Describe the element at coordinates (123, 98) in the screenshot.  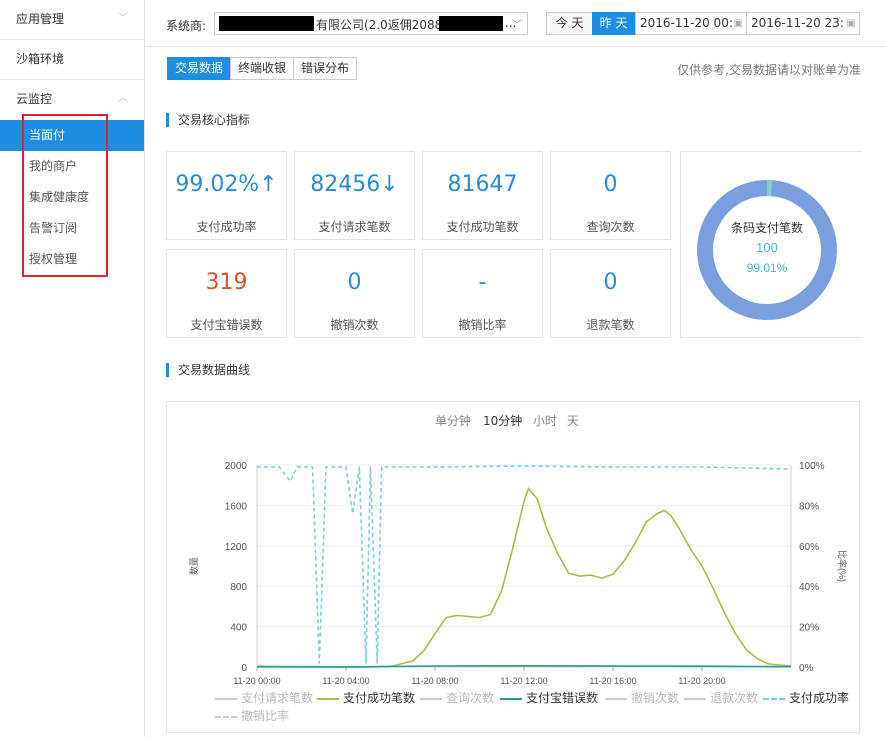
I see `chevron-up-icon: ︿` at that location.